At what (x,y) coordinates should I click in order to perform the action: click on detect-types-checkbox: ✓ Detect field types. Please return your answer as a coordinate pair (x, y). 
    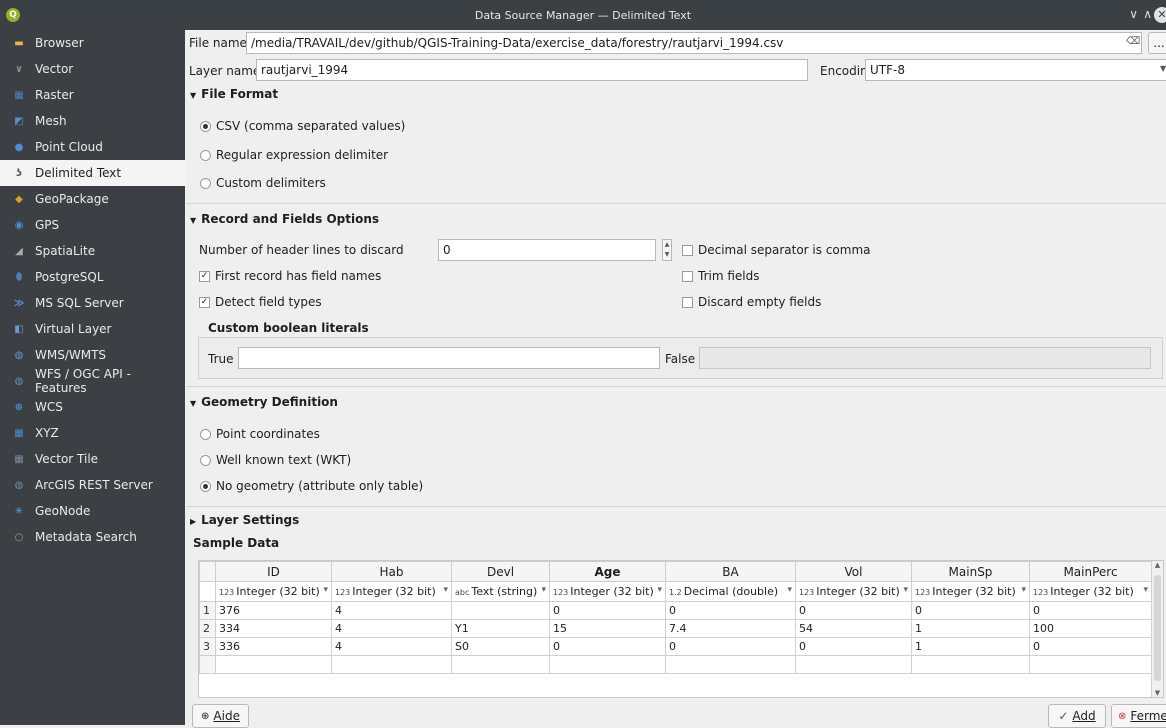
    Looking at the image, I should click on (260, 302).